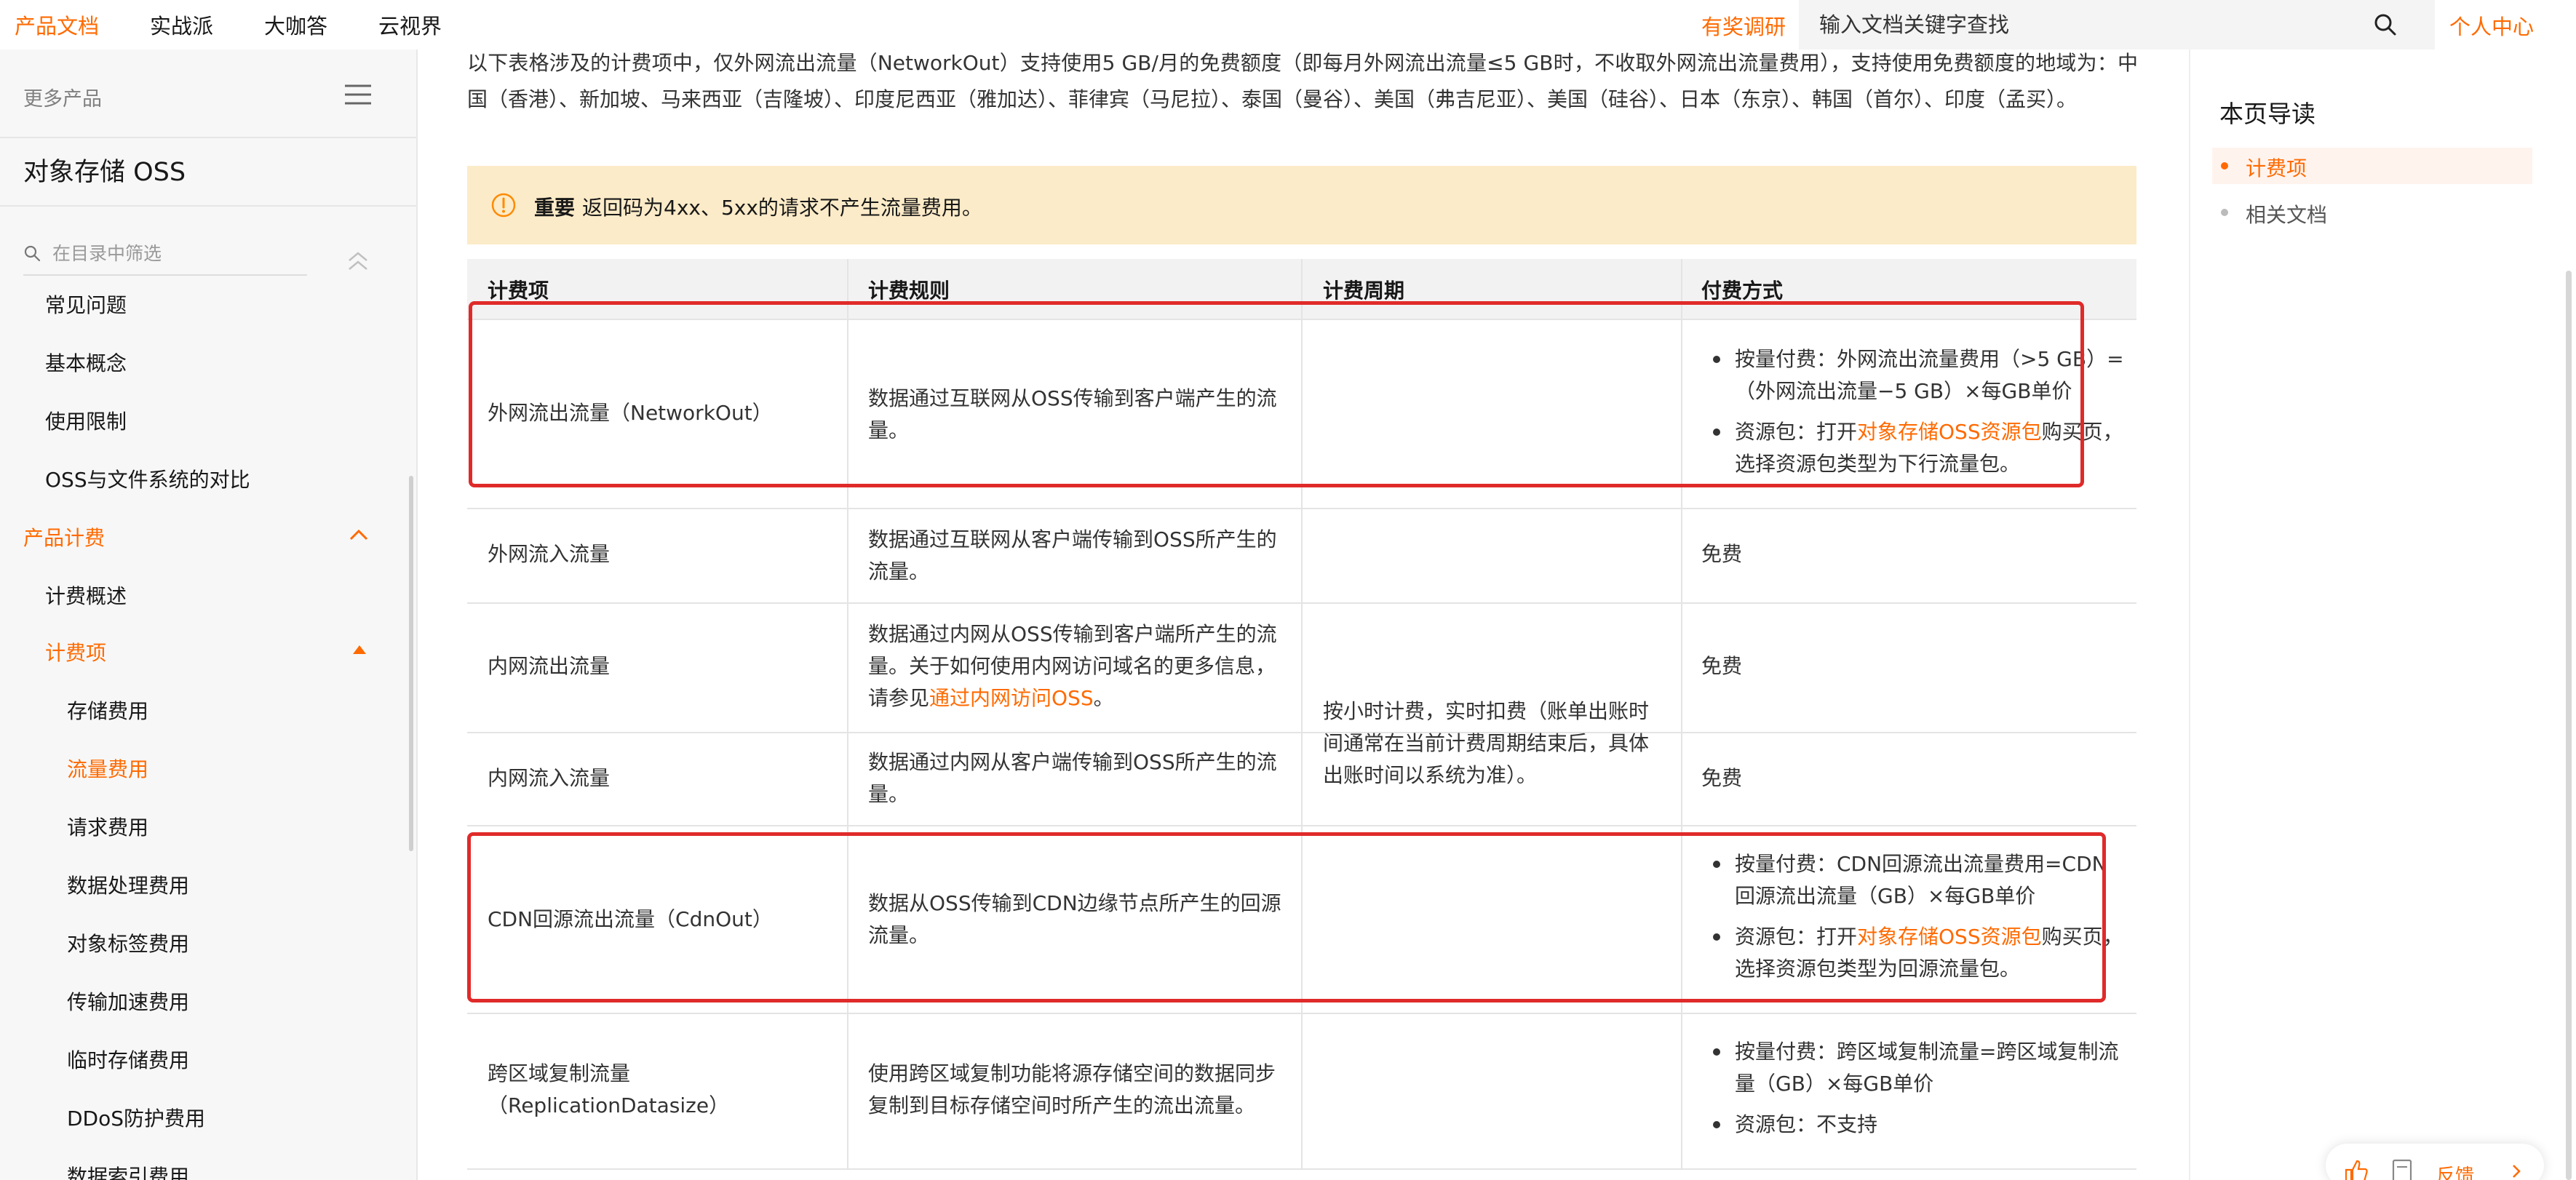 The height and width of the screenshot is (1180, 2576). I want to click on cell-rule-intranet-inbound: 数据通过内网从客户端传输到OSS所产生的流量。, so click(1072, 778).